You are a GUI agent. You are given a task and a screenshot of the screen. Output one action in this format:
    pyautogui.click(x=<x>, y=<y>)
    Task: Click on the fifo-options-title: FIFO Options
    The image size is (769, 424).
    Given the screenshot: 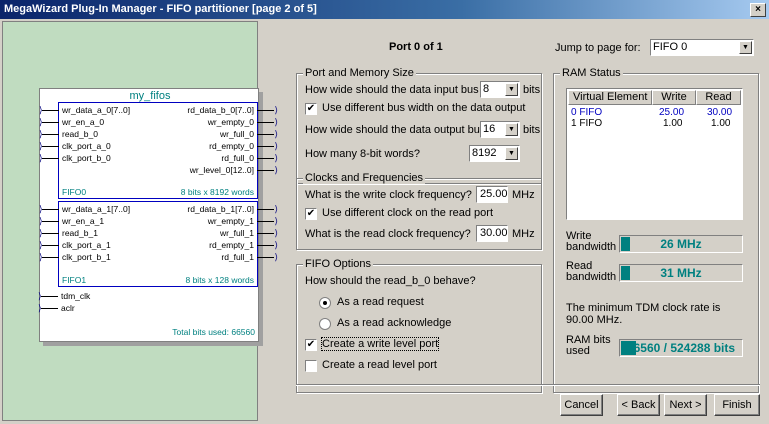 What is the action you would take?
    pyautogui.click(x=338, y=264)
    